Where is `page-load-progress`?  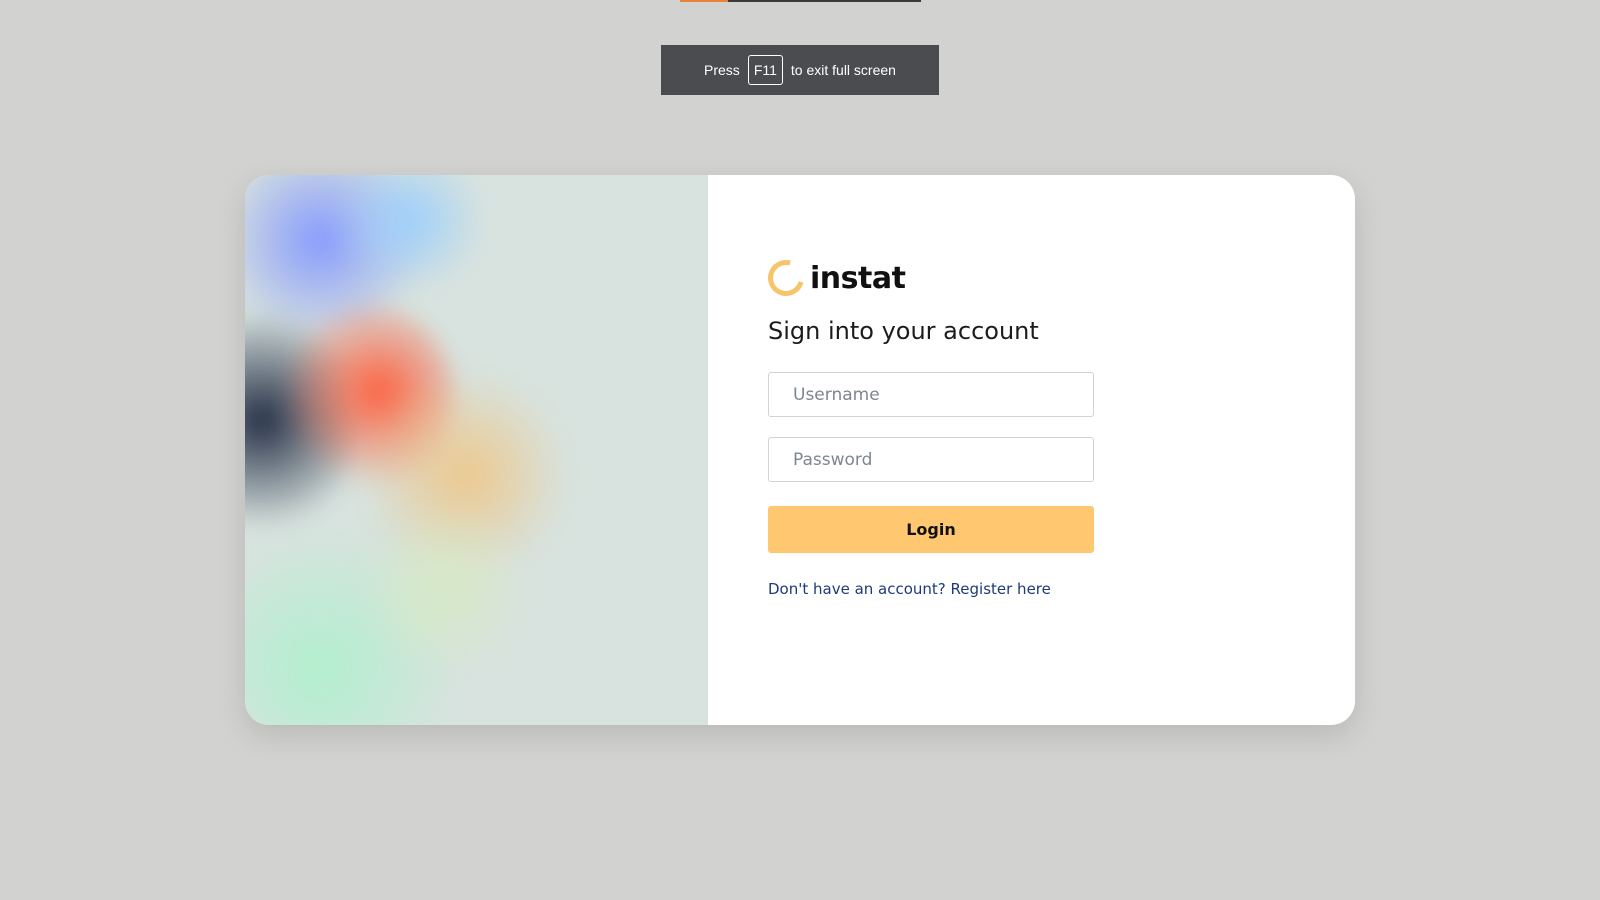 page-load-progress is located at coordinates (800, 1).